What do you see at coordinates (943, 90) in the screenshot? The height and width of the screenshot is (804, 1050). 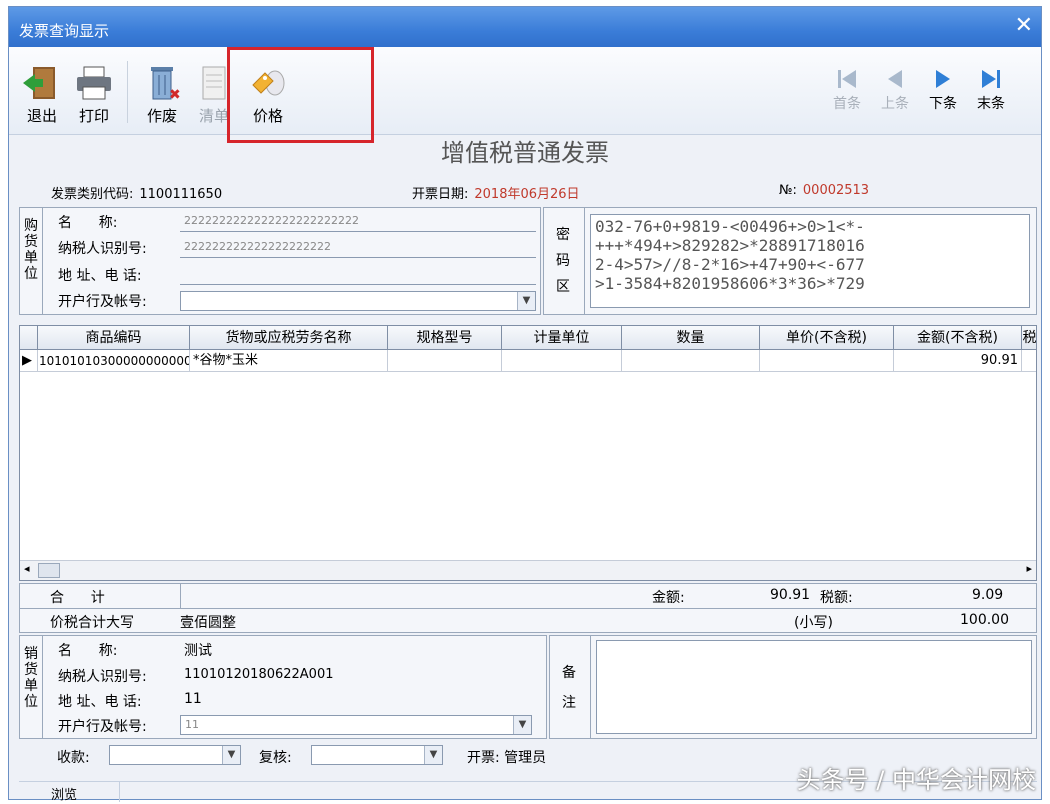 I see `next-record-button: 下条` at bounding box center [943, 90].